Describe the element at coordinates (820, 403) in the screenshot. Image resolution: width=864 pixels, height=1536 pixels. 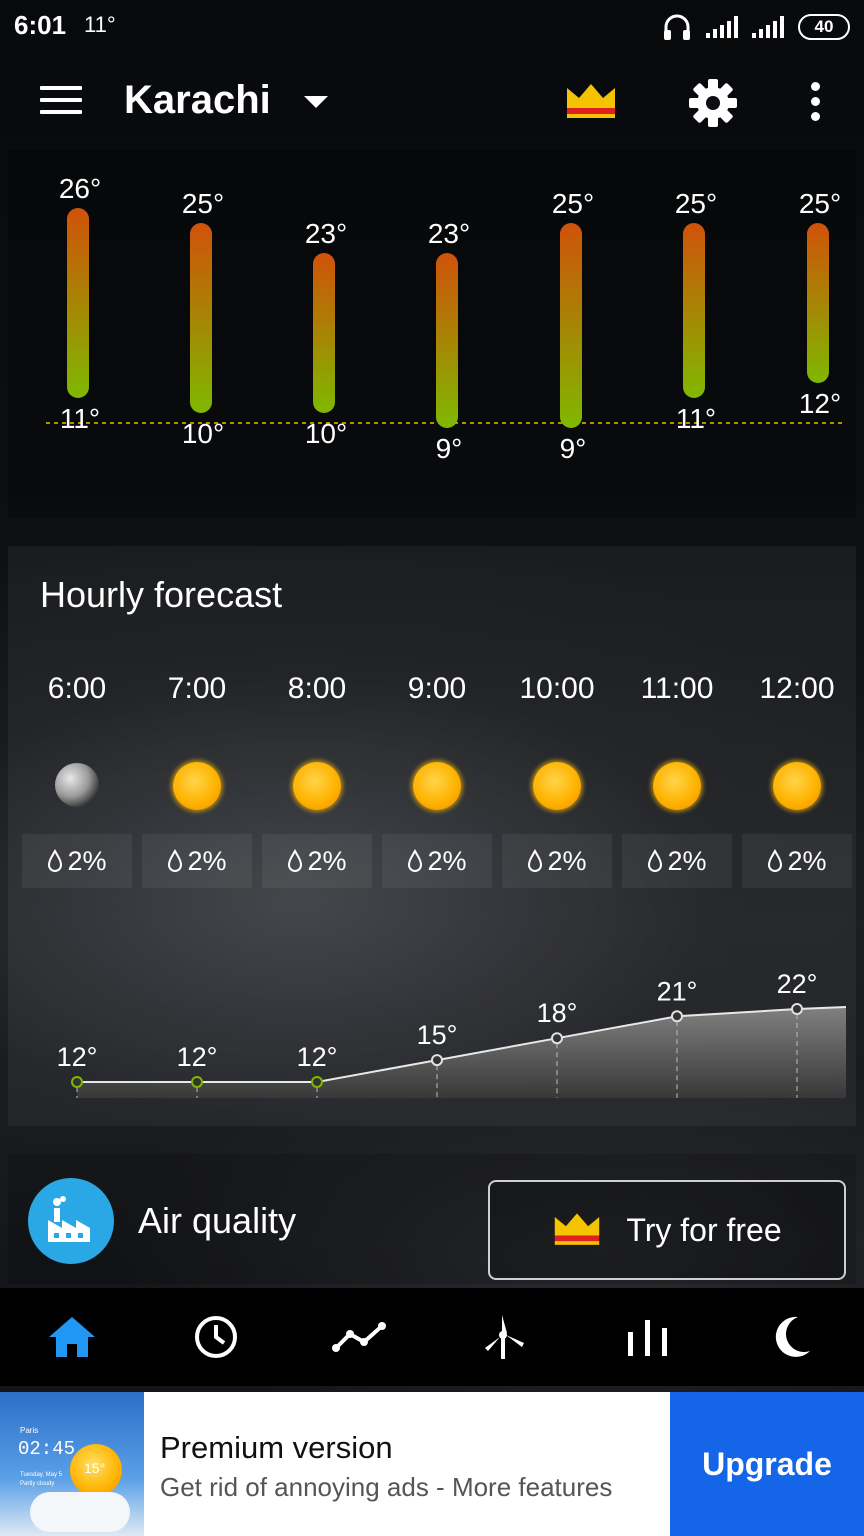
I see `daily-low-label: 12°` at that location.